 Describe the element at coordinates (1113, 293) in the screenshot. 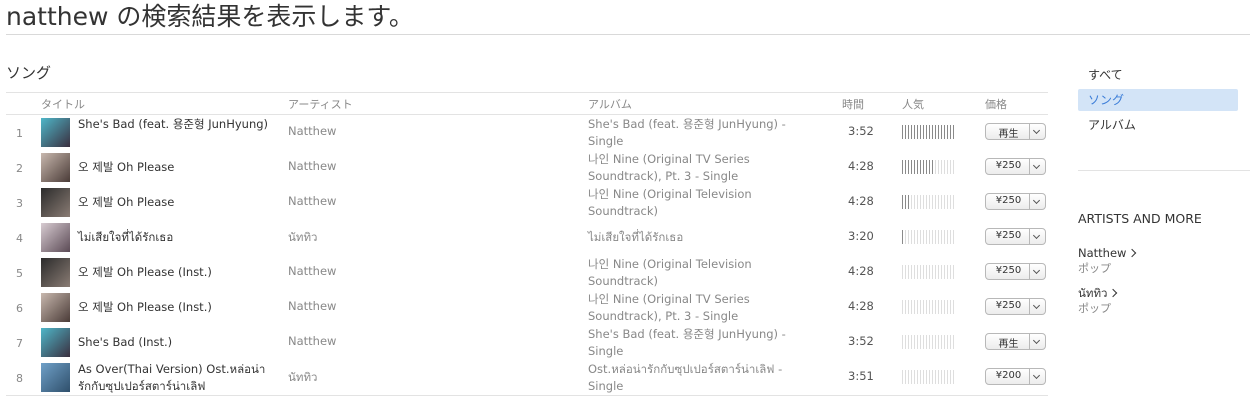

I see `chevron-right-icon` at that location.